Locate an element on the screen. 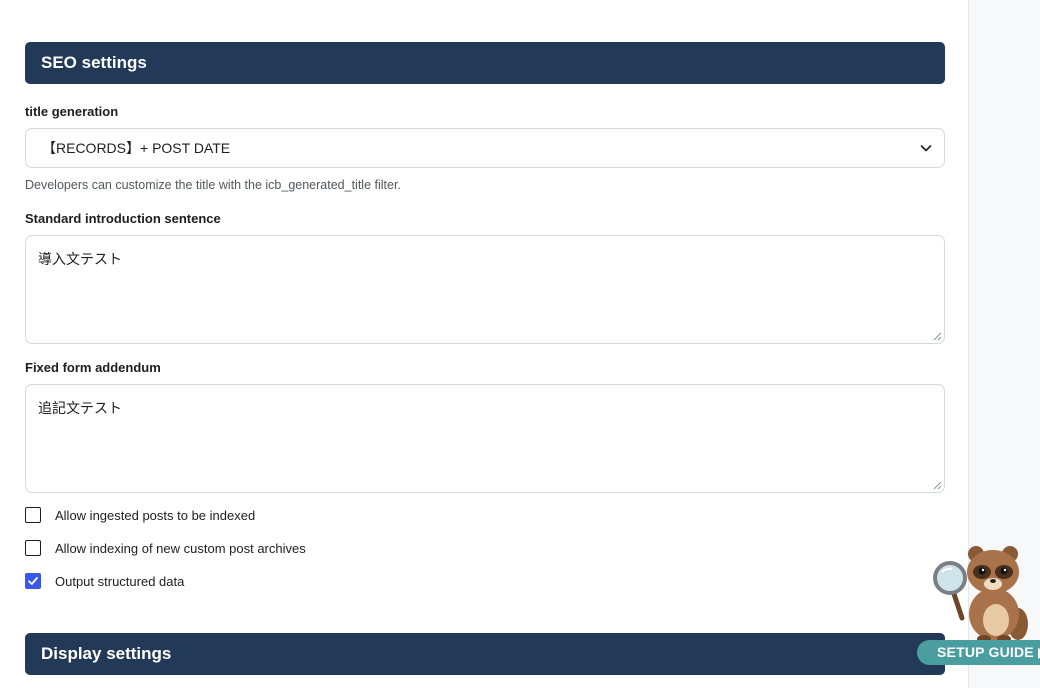  intro-sentence-value: 導入文テスト is located at coordinates (80, 259).